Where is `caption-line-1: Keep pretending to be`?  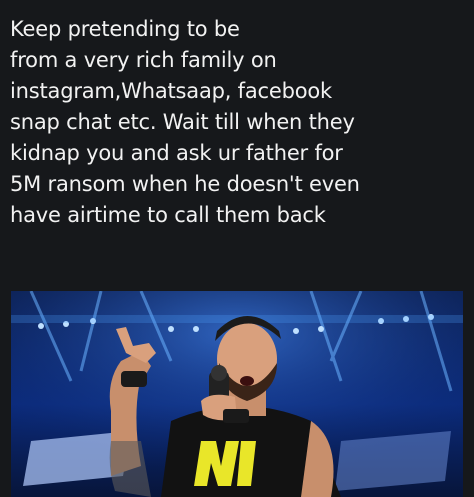
caption-line-1: Keep pretending to be is located at coordinates (125, 29).